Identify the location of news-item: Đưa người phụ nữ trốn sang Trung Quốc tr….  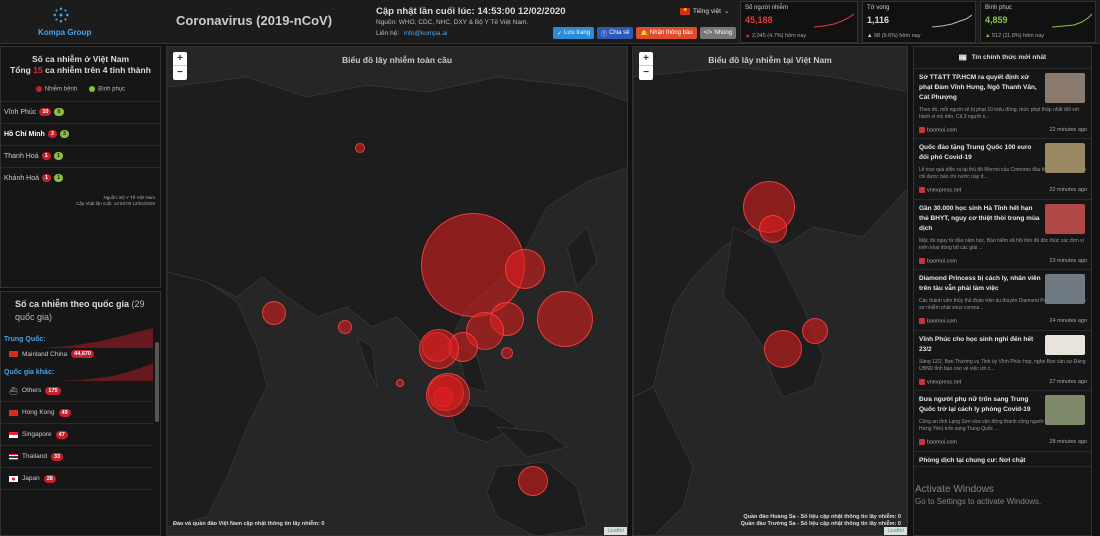
(1002, 421).